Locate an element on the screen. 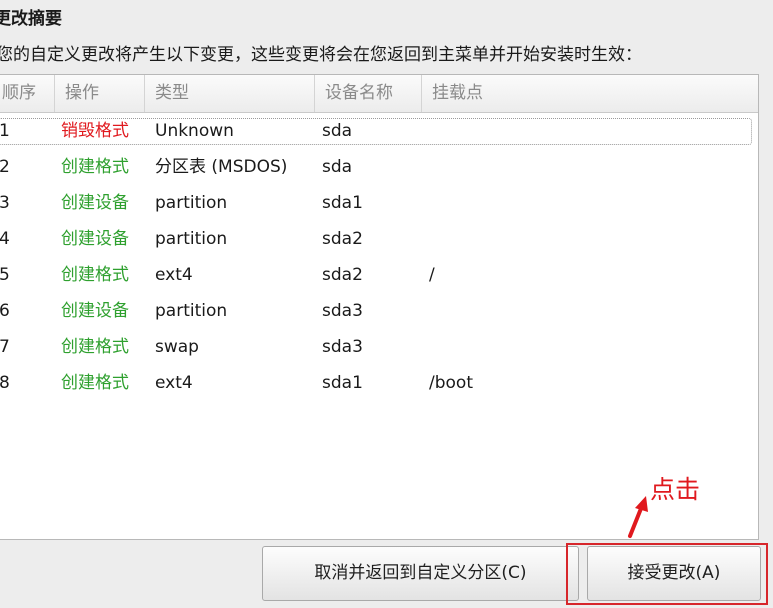 The height and width of the screenshot is (608, 773). table-row: 6 创建设备 partition sda3 is located at coordinates (379, 311).